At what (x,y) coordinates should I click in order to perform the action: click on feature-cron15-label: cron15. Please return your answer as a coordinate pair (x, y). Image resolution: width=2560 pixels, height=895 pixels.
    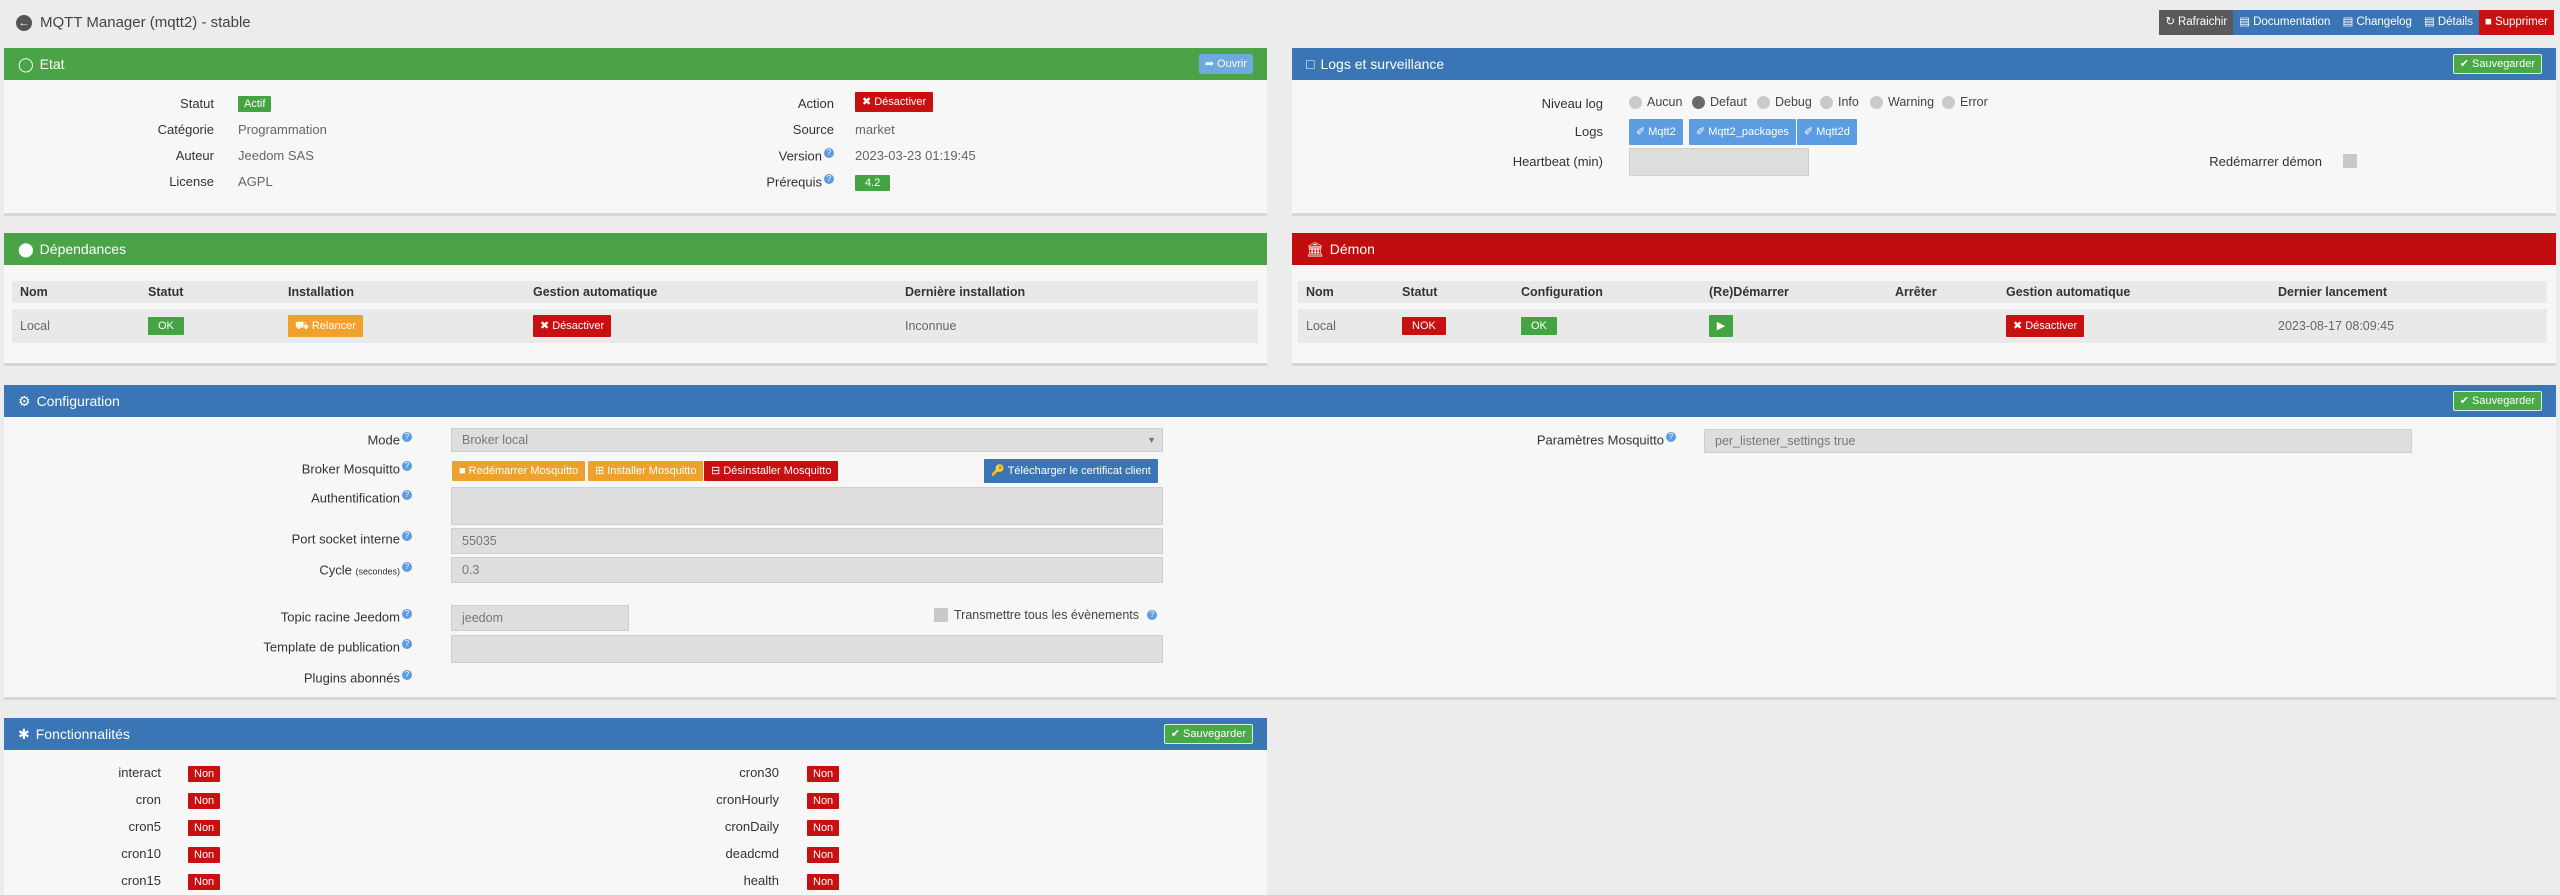
    Looking at the image, I should click on (141, 880).